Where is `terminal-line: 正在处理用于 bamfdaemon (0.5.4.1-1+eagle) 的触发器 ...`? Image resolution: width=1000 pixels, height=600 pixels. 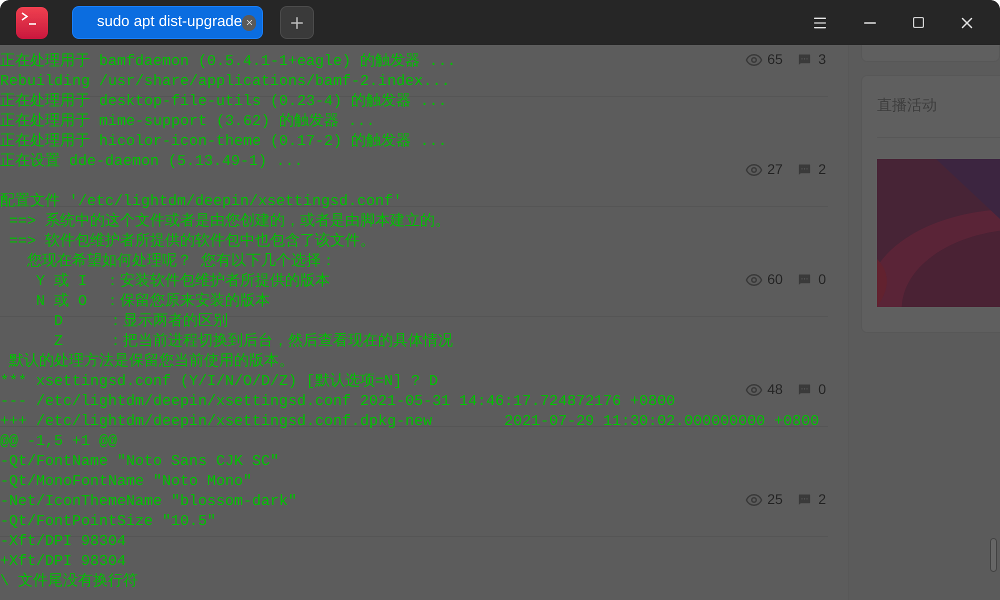 terminal-line: 正在处理用于 bamfdaemon (0.5.4.1-1+eagle) 的触发器 ... is located at coordinates (228, 61).